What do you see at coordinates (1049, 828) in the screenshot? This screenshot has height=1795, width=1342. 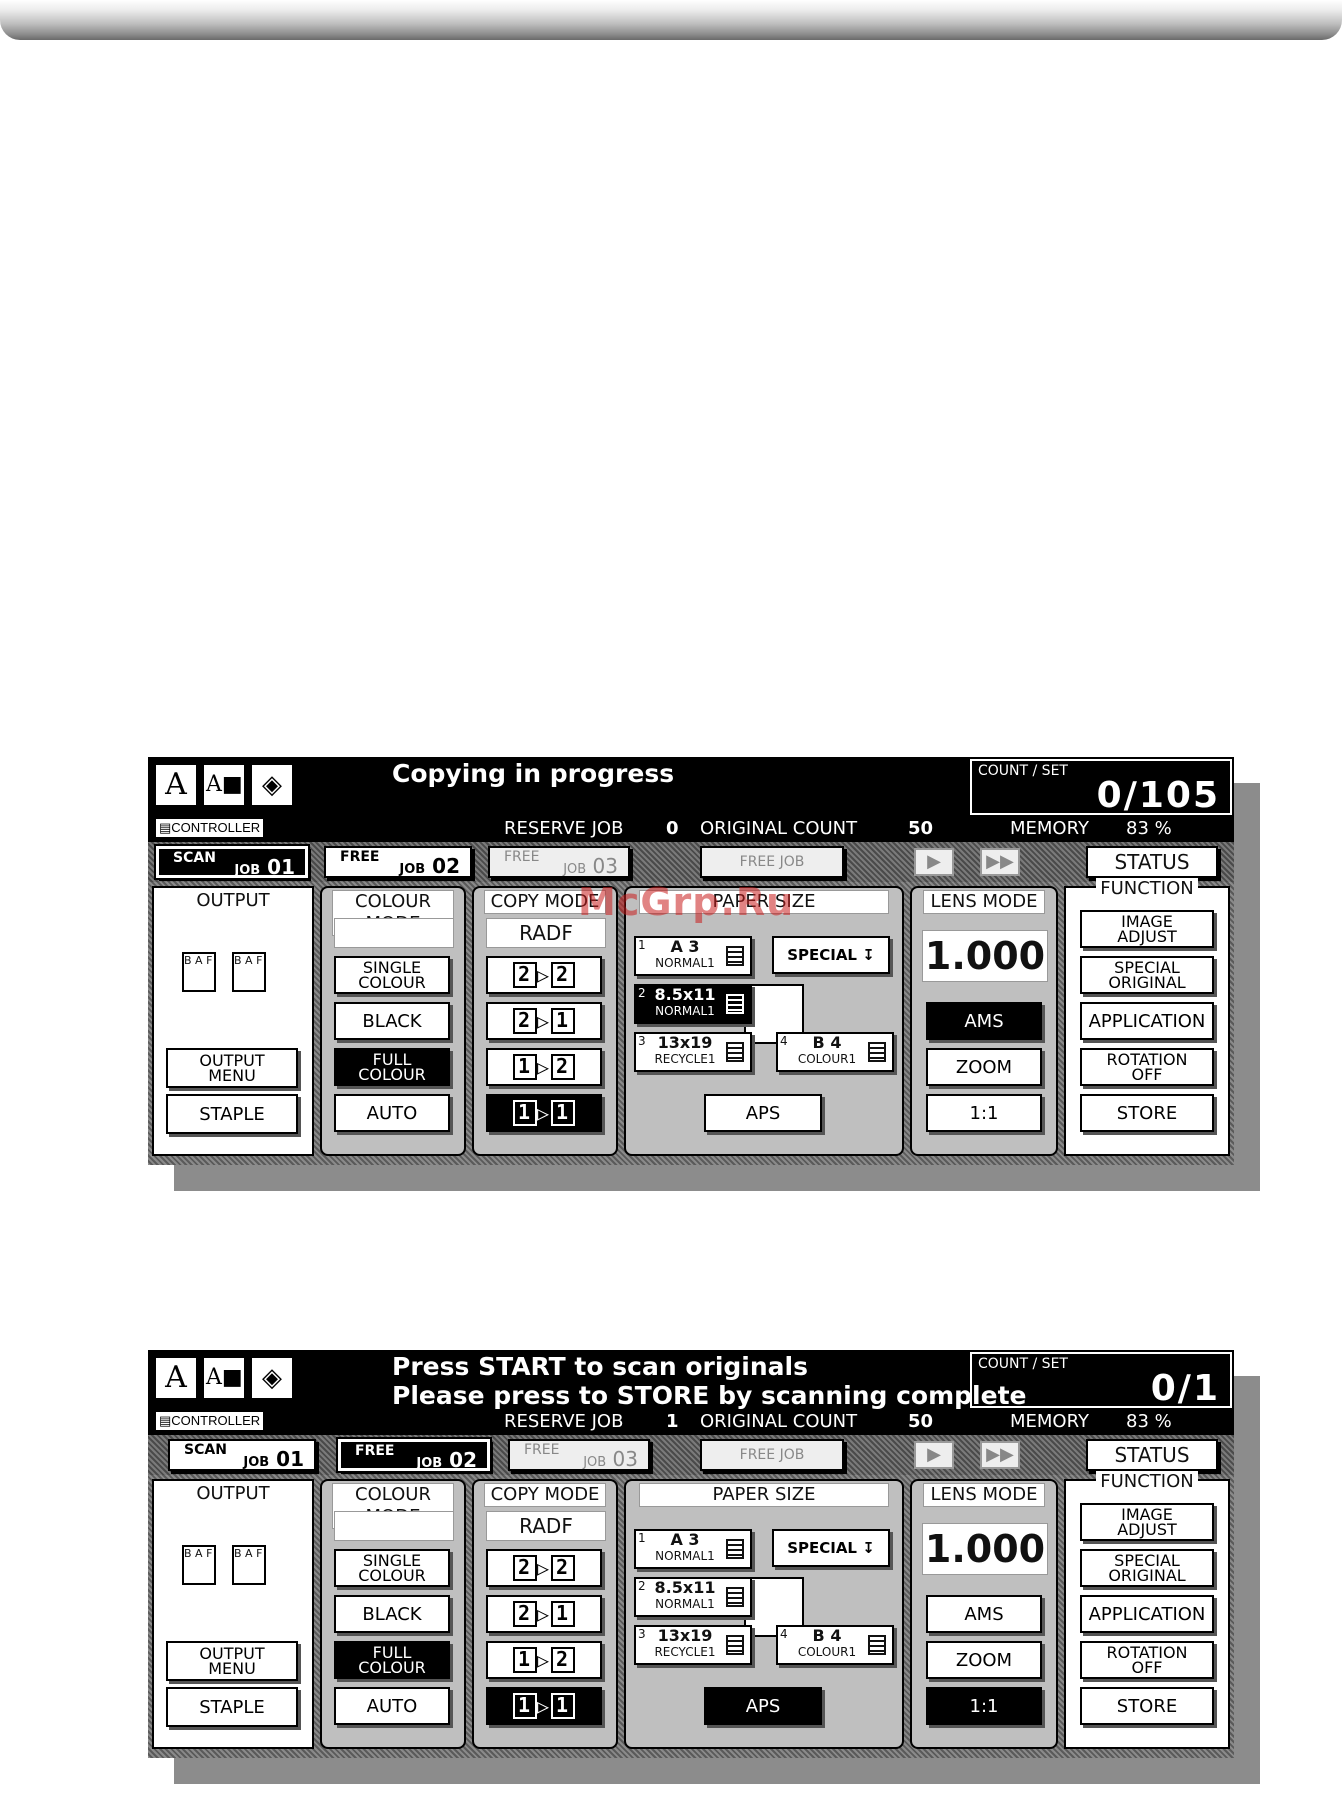 I see `memory-label: MEMORY` at bounding box center [1049, 828].